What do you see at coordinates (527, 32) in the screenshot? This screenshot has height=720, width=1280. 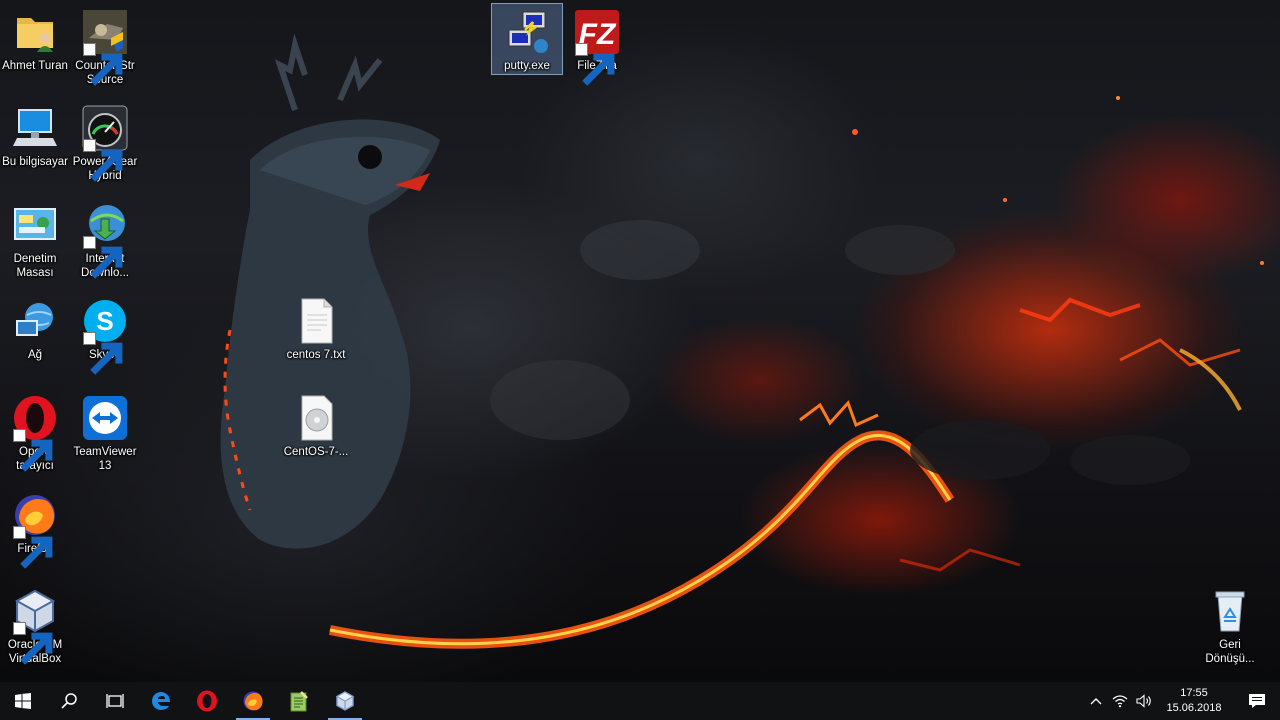 I see `putty-icon` at bounding box center [527, 32].